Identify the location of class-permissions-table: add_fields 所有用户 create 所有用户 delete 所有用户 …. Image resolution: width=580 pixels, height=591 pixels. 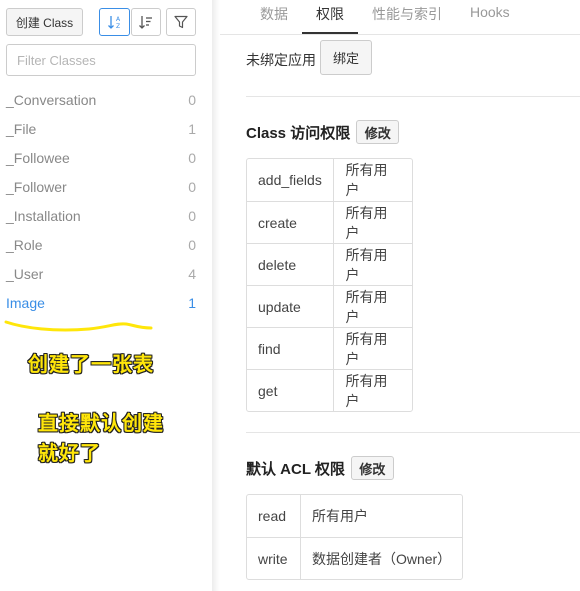
(329, 285).